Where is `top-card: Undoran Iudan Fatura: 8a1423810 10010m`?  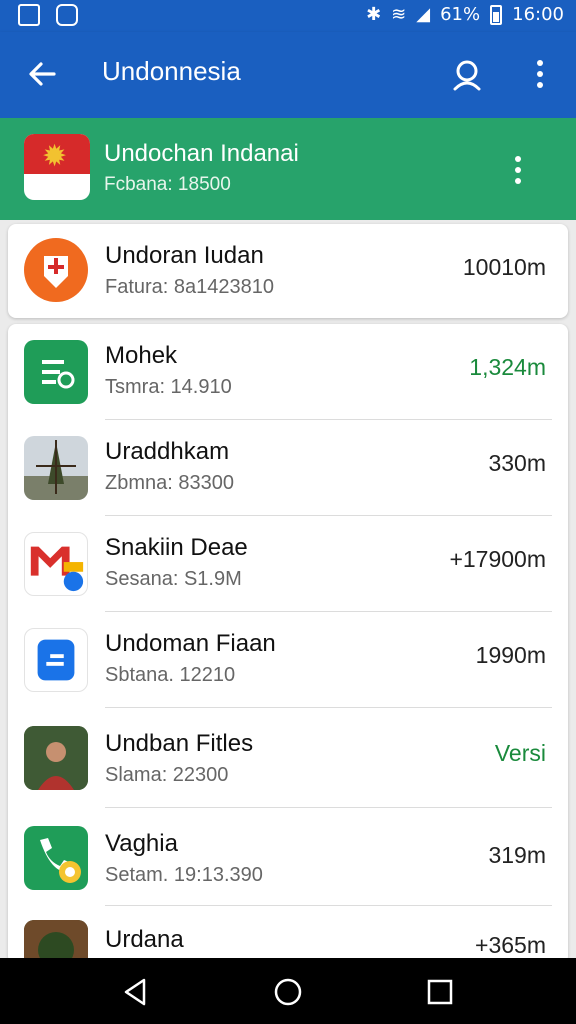 top-card: Undoran Iudan Fatura: 8a1423810 10010m is located at coordinates (288, 271).